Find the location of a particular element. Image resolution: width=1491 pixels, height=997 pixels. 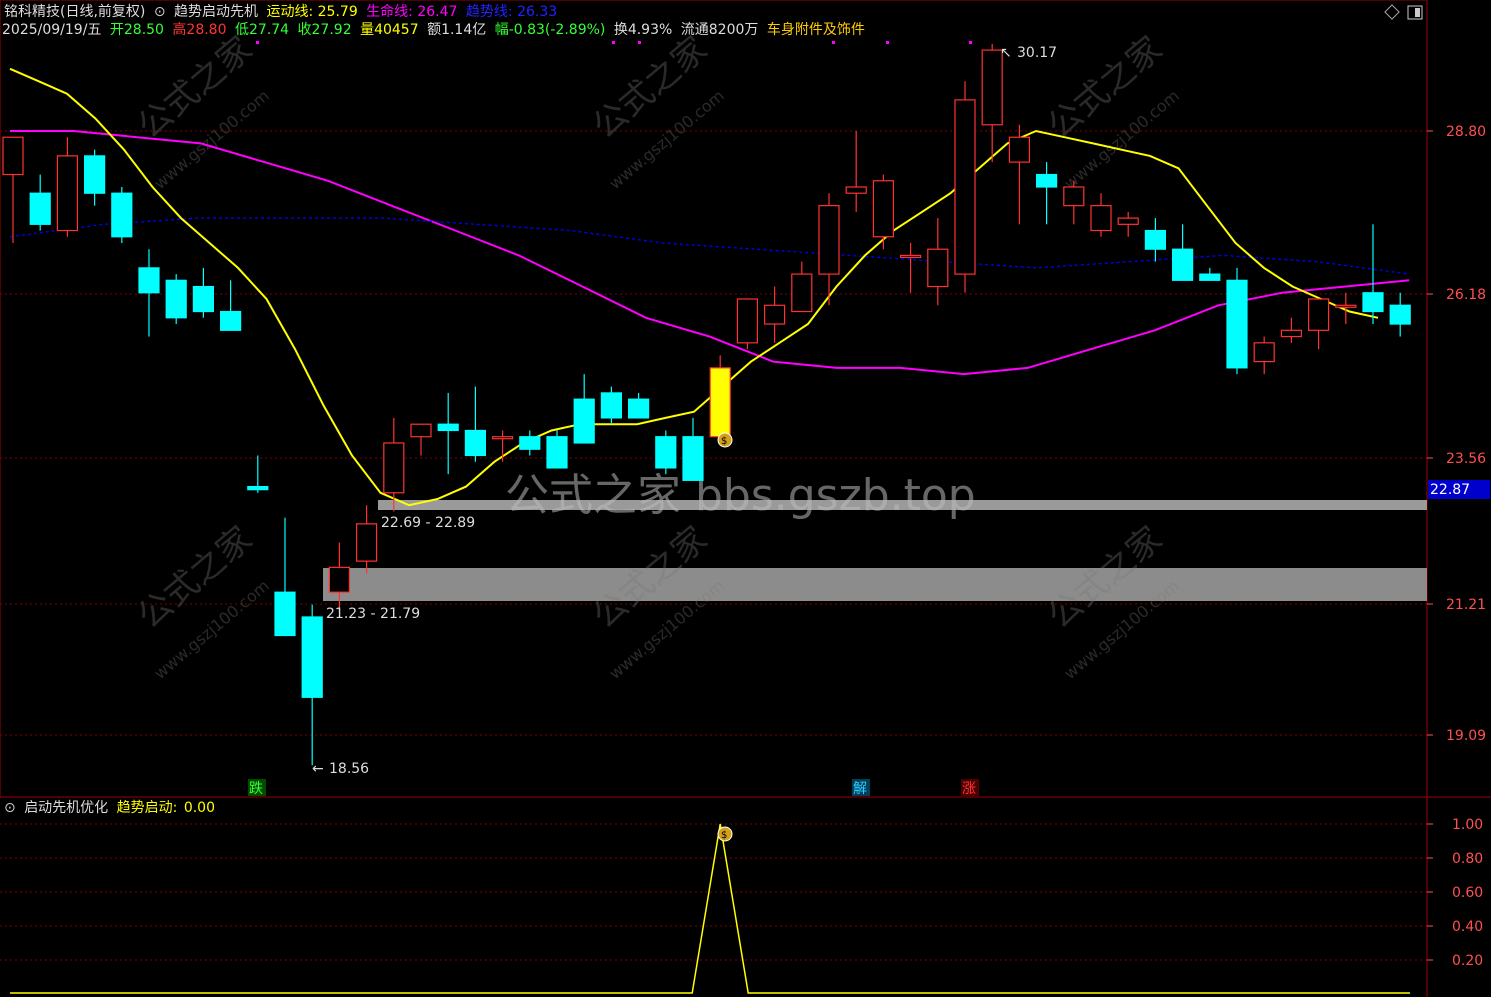

sub-axis-label: 1.00 is located at coordinates (1467, 825).